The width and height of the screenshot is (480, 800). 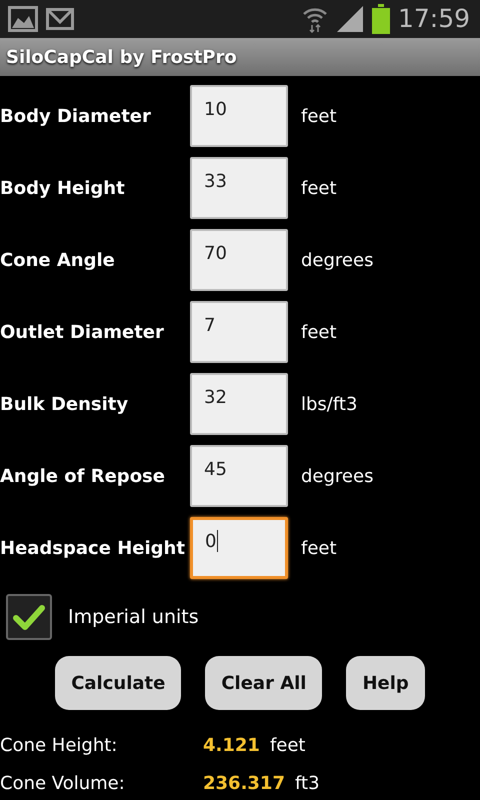 I want to click on checkmark-icon, so click(x=29, y=617).